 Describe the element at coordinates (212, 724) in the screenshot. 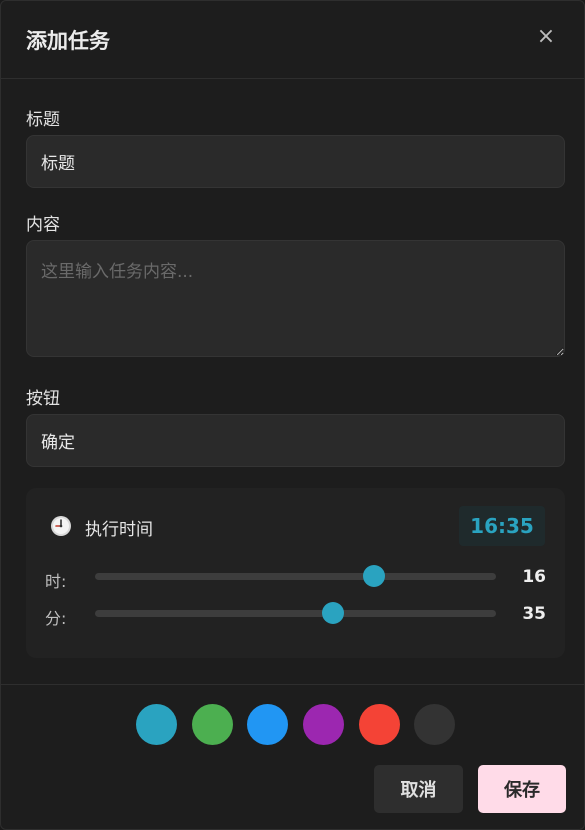

I see `color-swatch-green` at that location.